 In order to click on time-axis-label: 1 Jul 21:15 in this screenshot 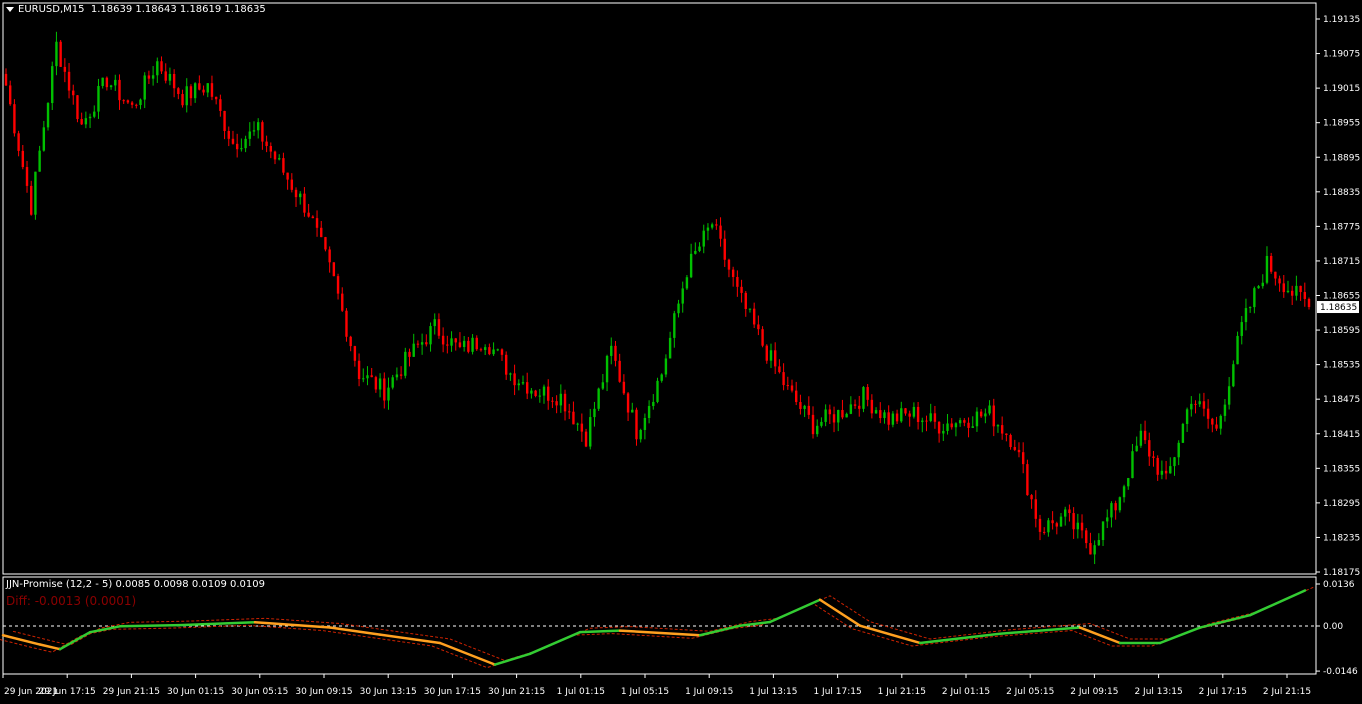, I will do `click(902, 692)`.